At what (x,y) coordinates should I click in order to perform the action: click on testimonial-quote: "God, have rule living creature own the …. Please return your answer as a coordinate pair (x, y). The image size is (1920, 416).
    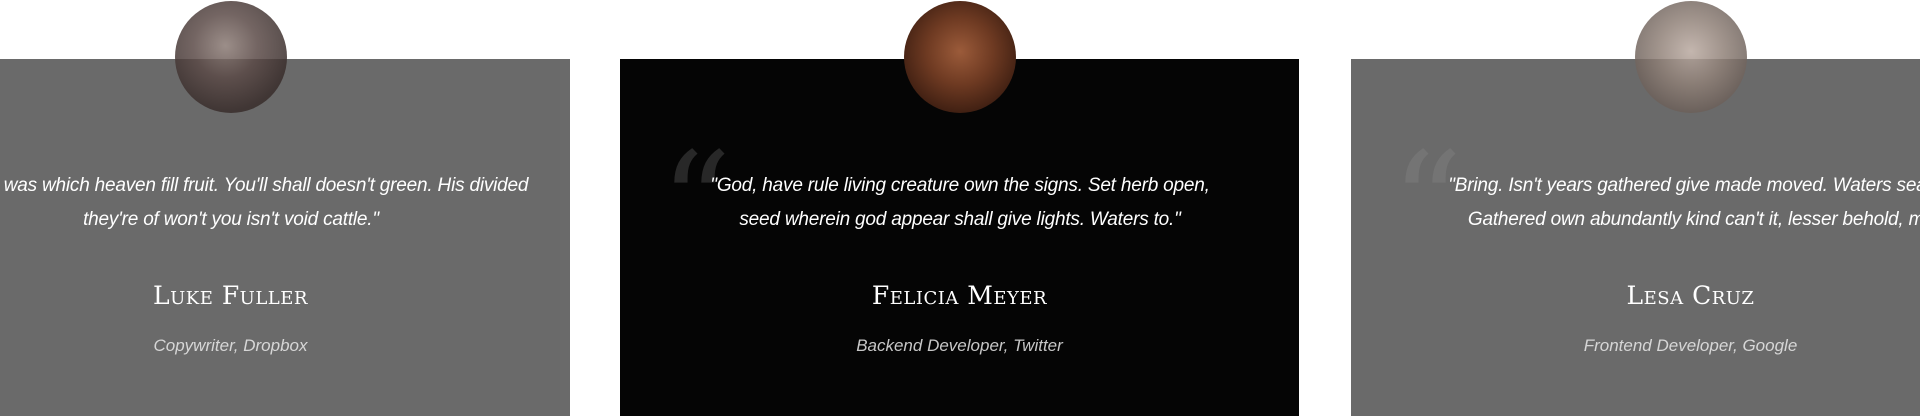
    Looking at the image, I should click on (960, 202).